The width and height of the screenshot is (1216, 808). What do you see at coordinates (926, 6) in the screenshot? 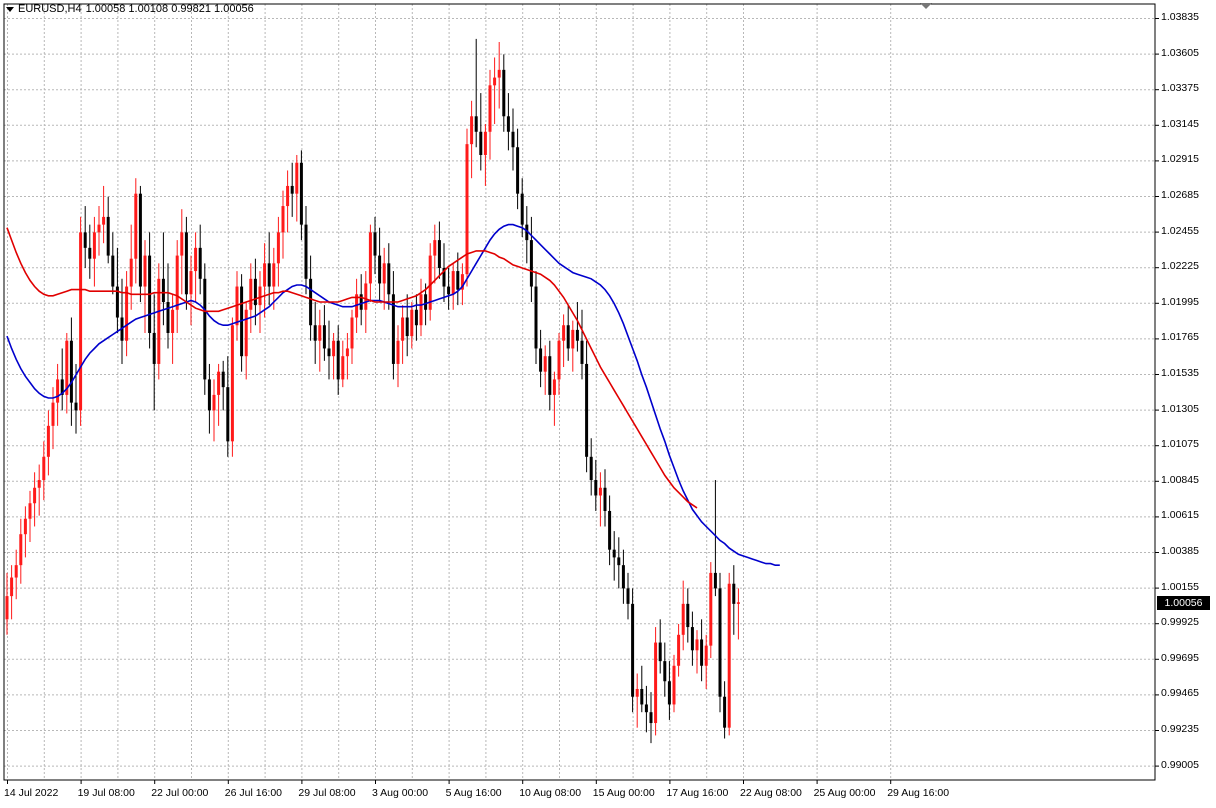
I see `chart-shift-marker-icon` at bounding box center [926, 6].